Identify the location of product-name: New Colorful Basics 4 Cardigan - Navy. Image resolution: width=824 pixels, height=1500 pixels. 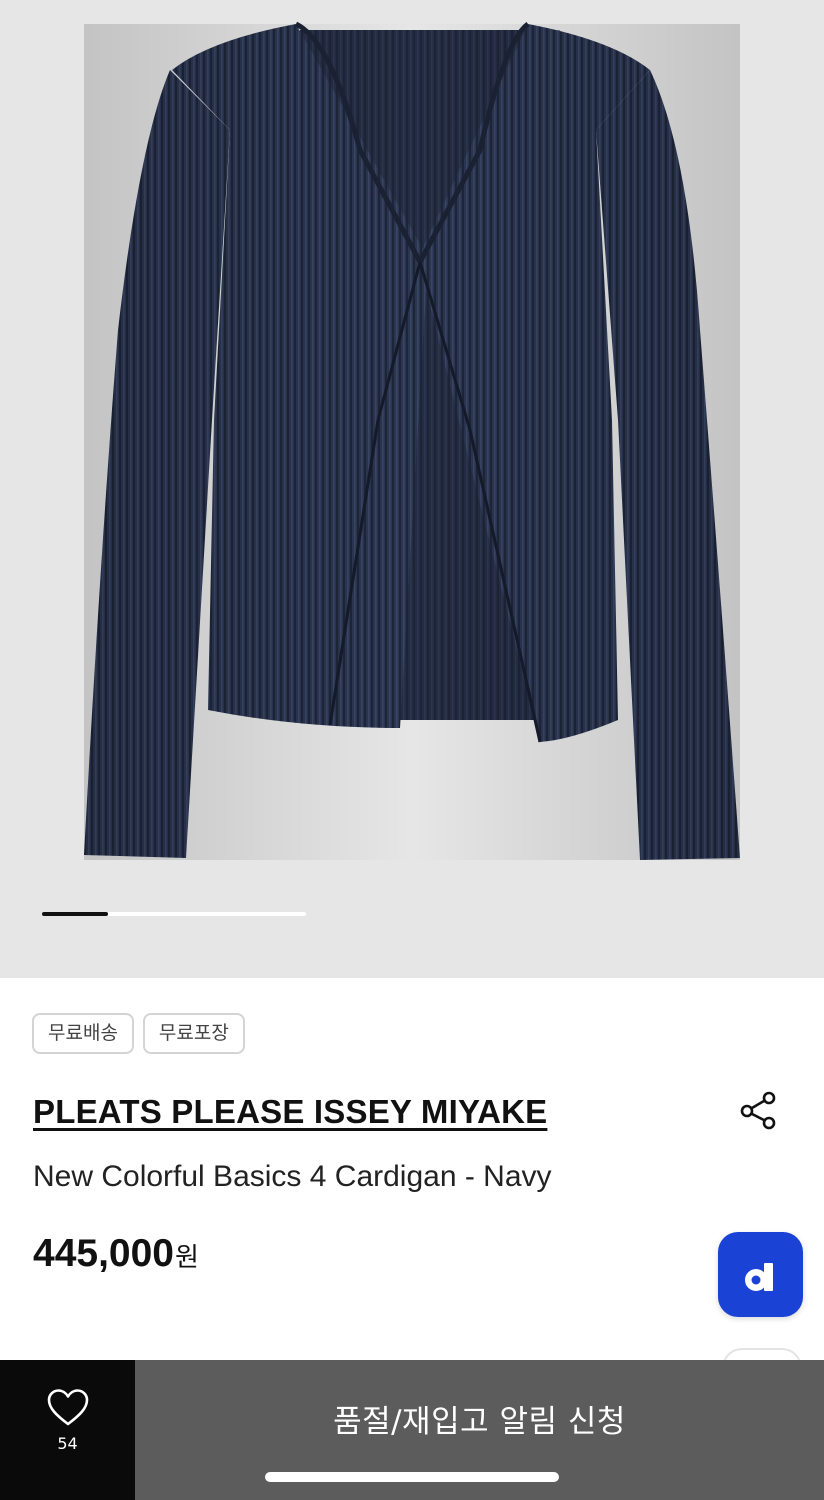
(292, 1176).